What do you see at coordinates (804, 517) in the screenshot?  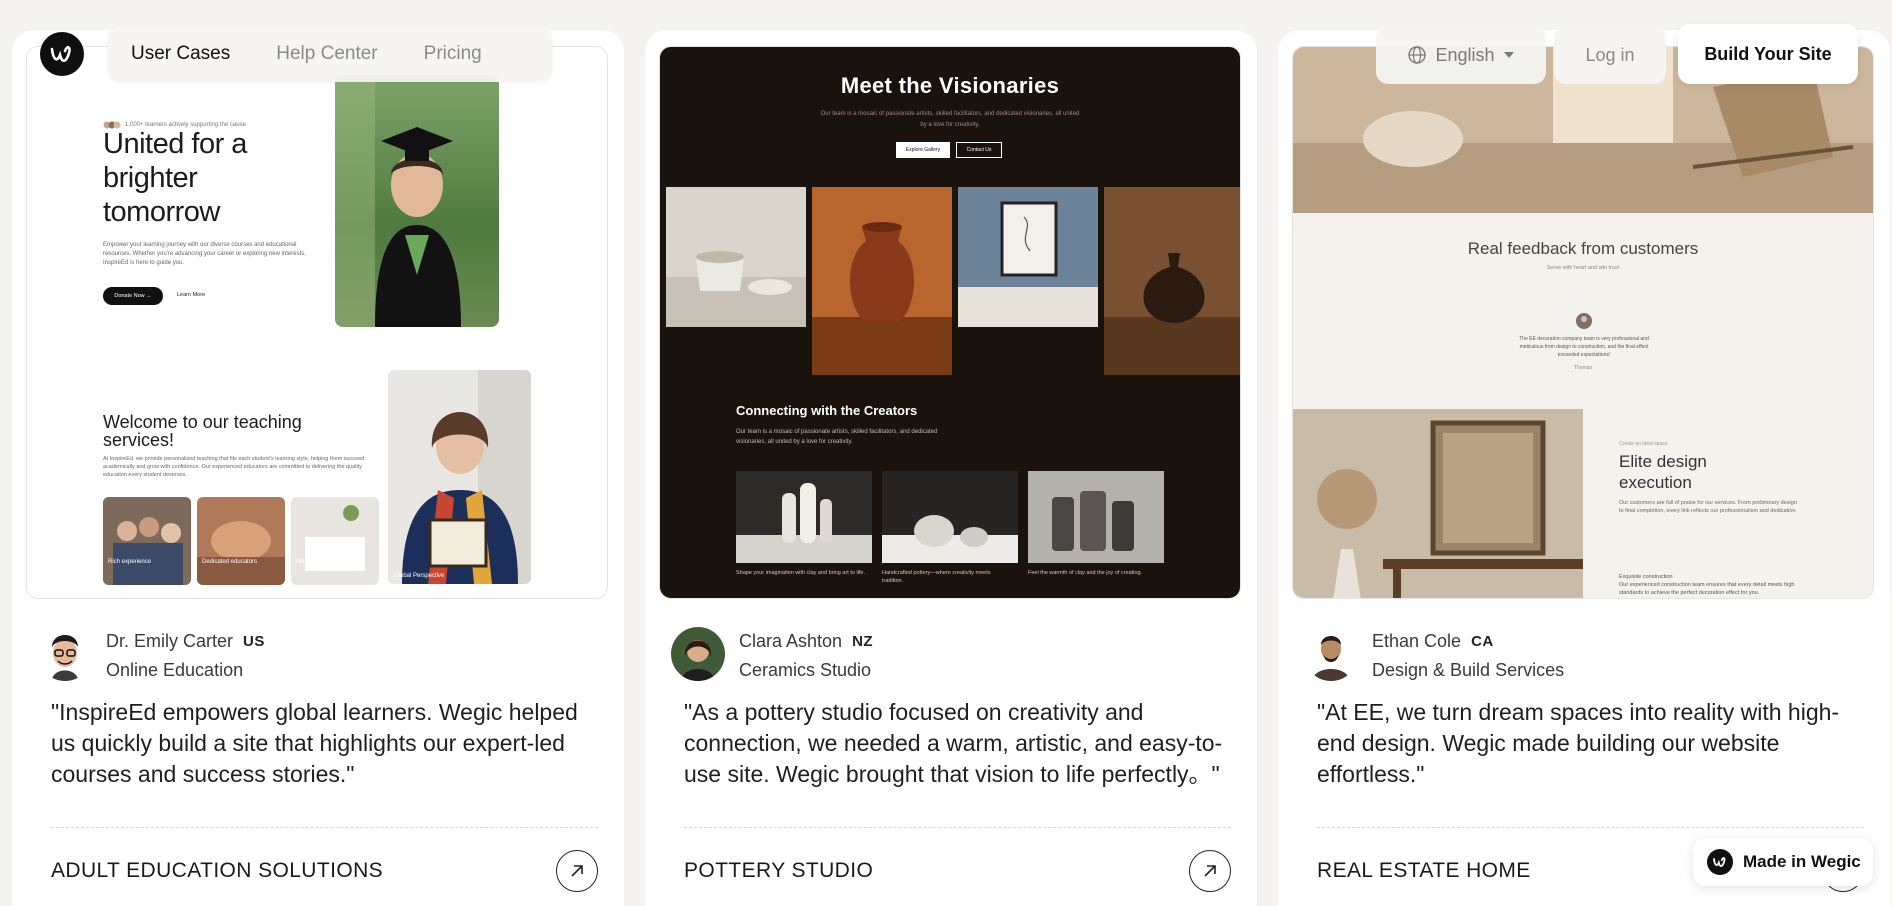 I see `white-vases-photo` at bounding box center [804, 517].